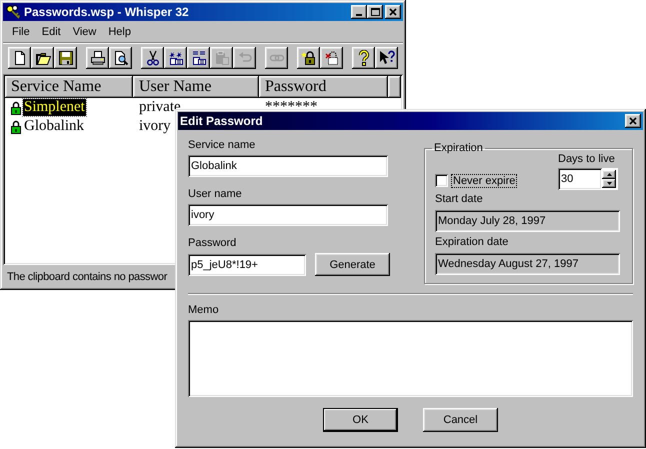  What do you see at coordinates (441, 180) in the screenshot?
I see `checkbox` at bounding box center [441, 180].